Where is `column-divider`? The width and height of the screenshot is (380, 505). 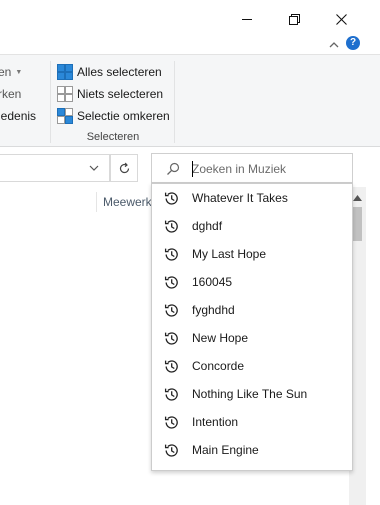
column-divider is located at coordinates (96, 202).